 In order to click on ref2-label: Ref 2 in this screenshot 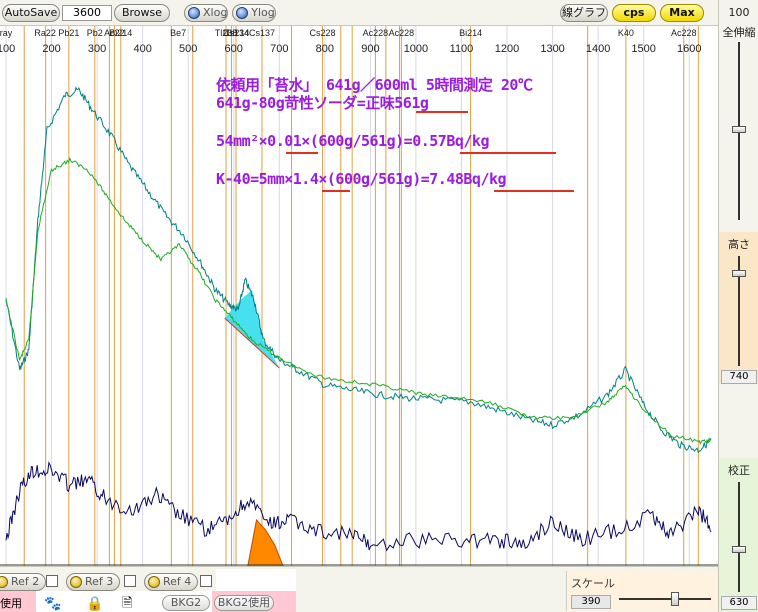, I will do `click(25, 581)`.